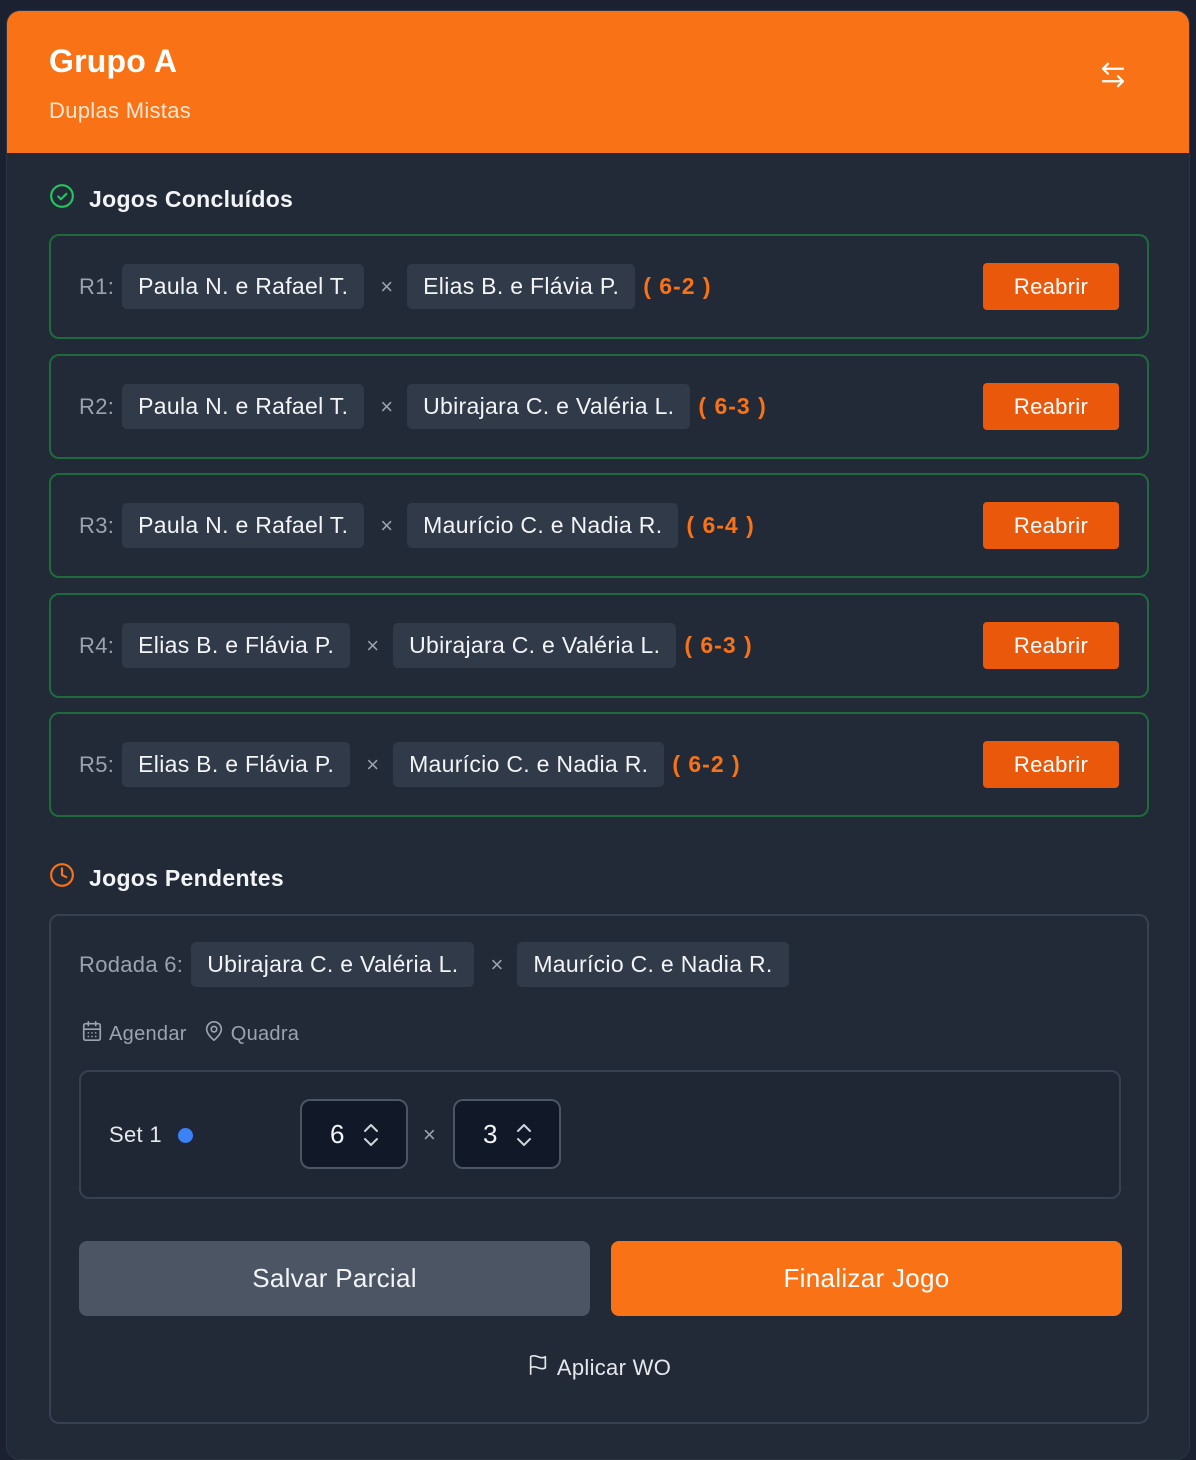  Describe the element at coordinates (92, 1034) in the screenshot. I see `calendar-icon` at that location.